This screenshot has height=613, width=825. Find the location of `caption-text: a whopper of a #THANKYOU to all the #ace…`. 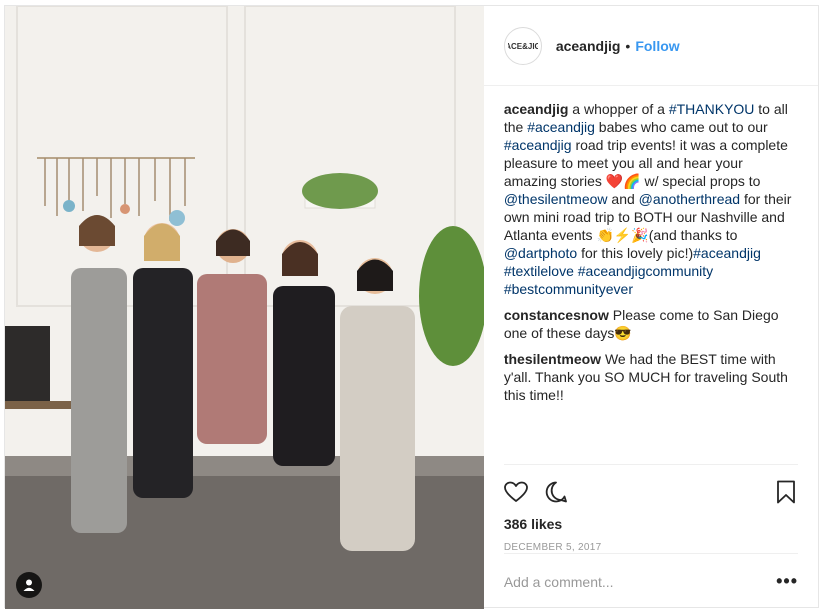

caption-text: a whopper of a #THANKYOU to all the #ace… is located at coordinates (648, 199).